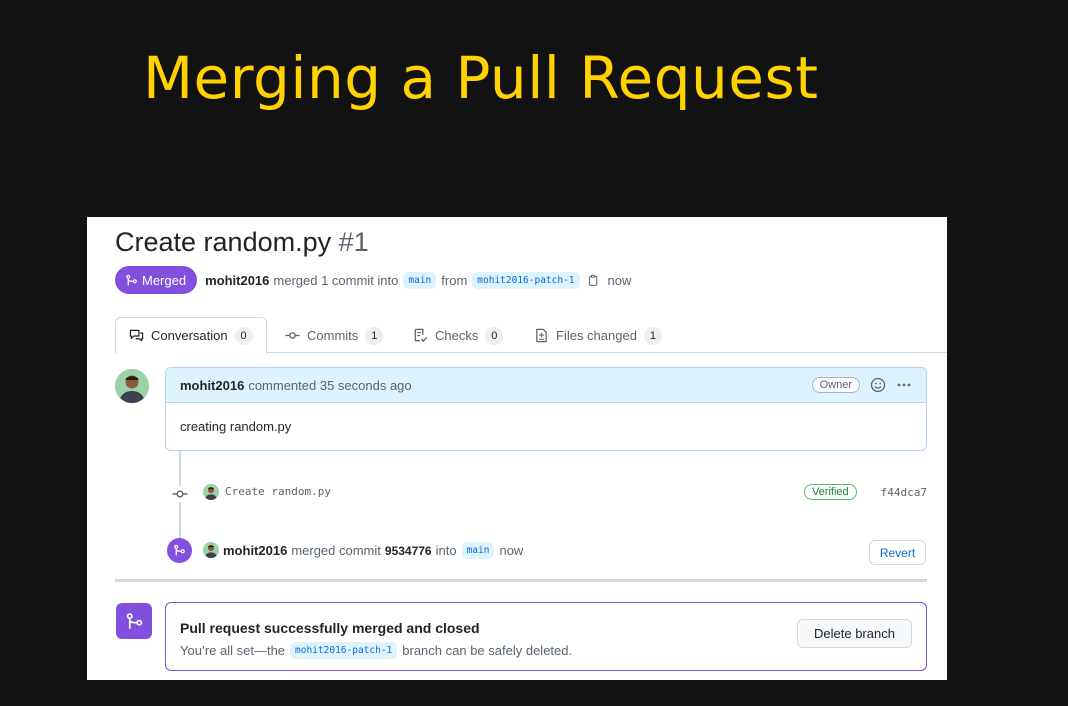 The height and width of the screenshot is (706, 1068). I want to click on merged-subtext-prefix: You’re all set—the, so click(233, 650).